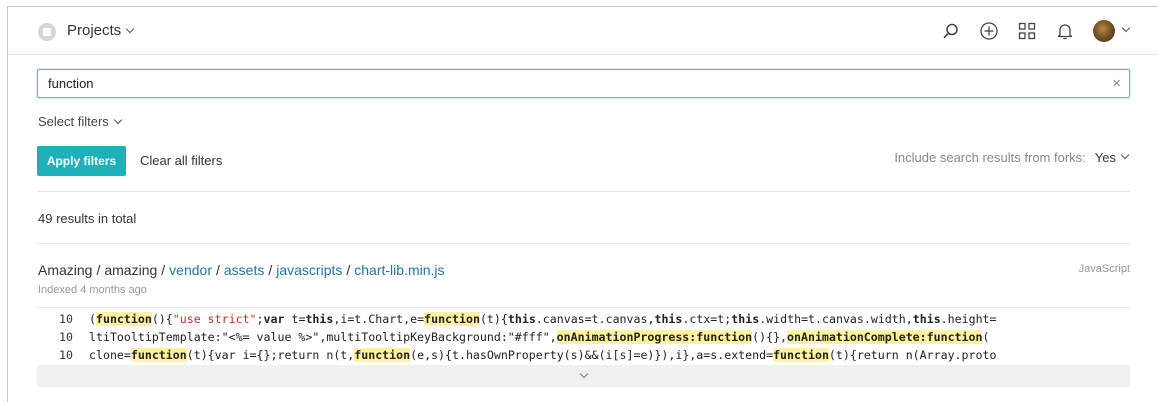 This screenshot has width=1158, height=402. What do you see at coordinates (65, 270) in the screenshot?
I see `path-namespace: Amazing` at bounding box center [65, 270].